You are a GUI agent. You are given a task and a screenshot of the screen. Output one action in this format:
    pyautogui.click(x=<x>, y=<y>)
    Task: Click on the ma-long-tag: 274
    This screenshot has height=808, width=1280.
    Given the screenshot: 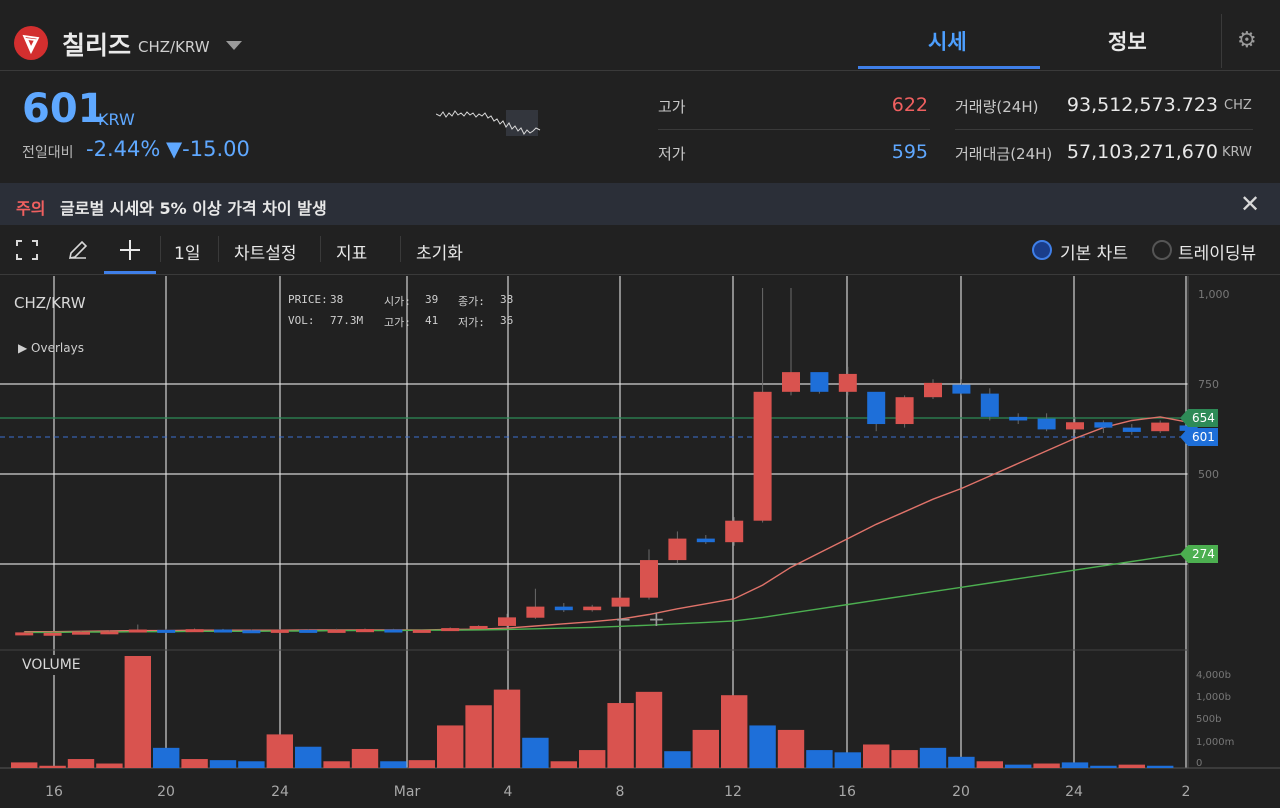 What is the action you would take?
    pyautogui.click(x=1199, y=554)
    